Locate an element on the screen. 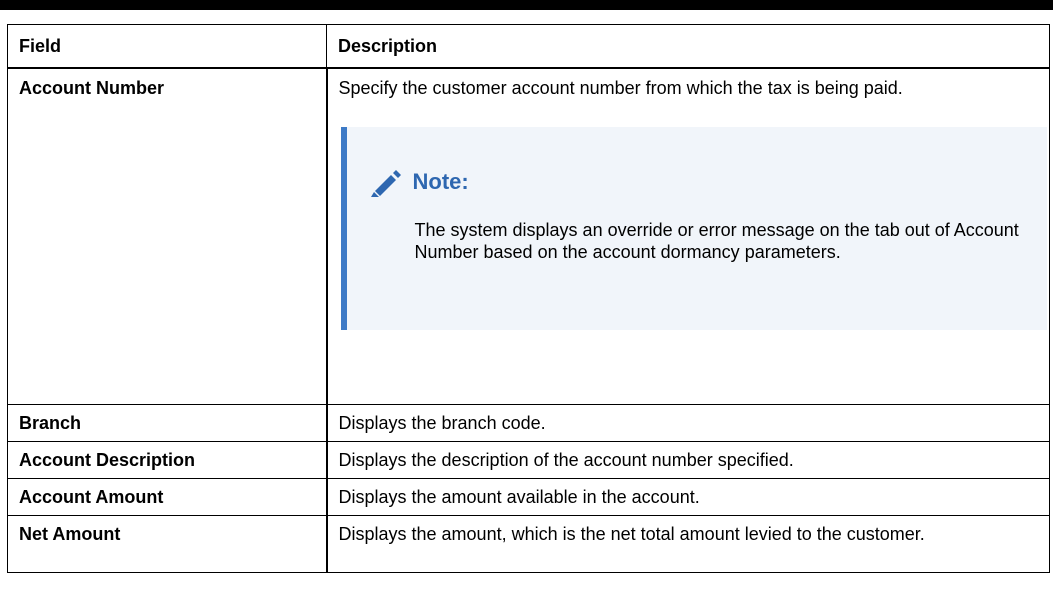  note-header: Note: is located at coordinates (708, 182).